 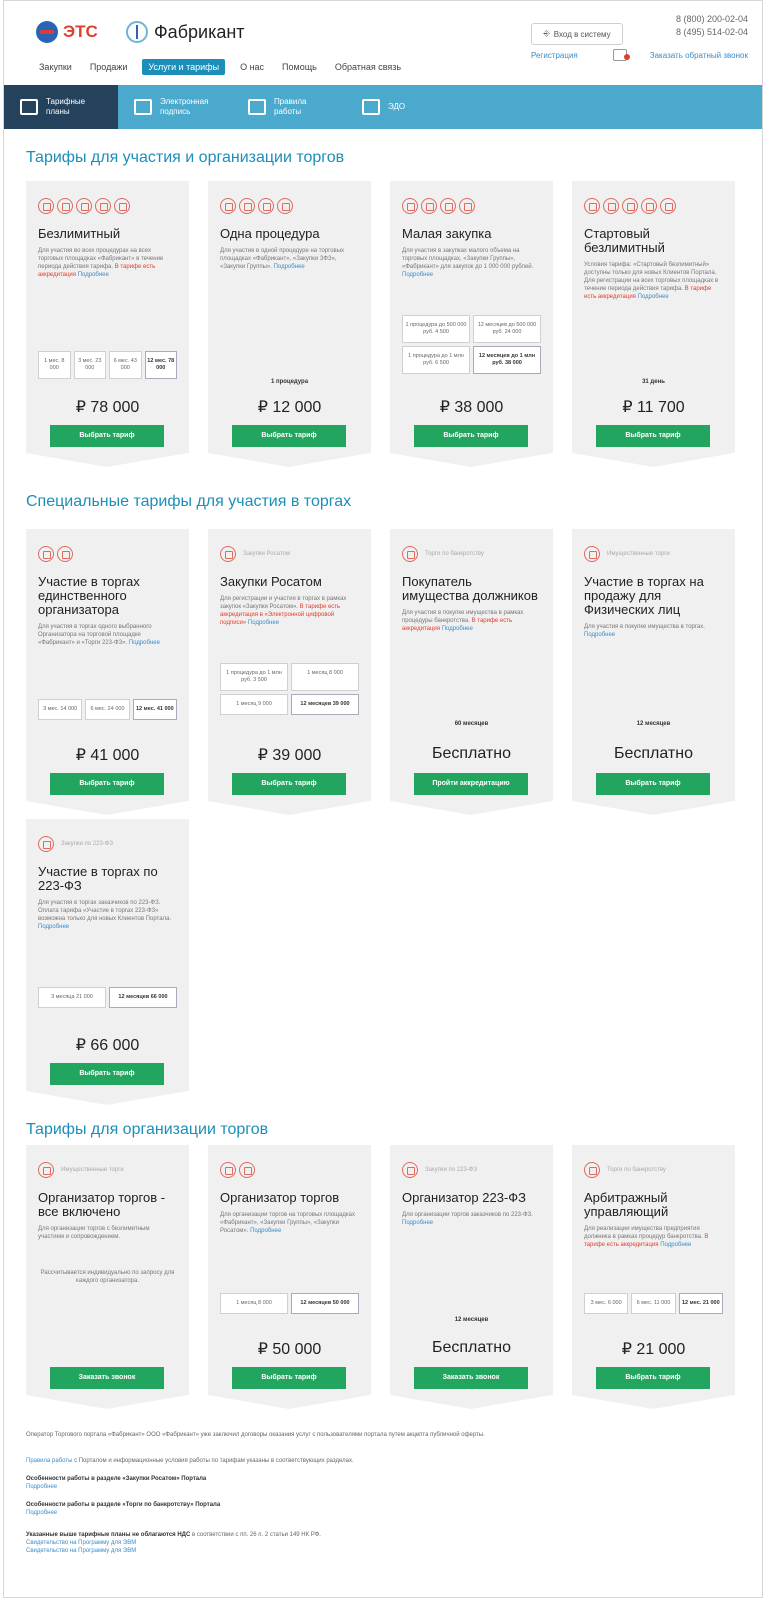 I want to click on period-option-selected: 12 месяцев 50 000, so click(x=325, y=1303).